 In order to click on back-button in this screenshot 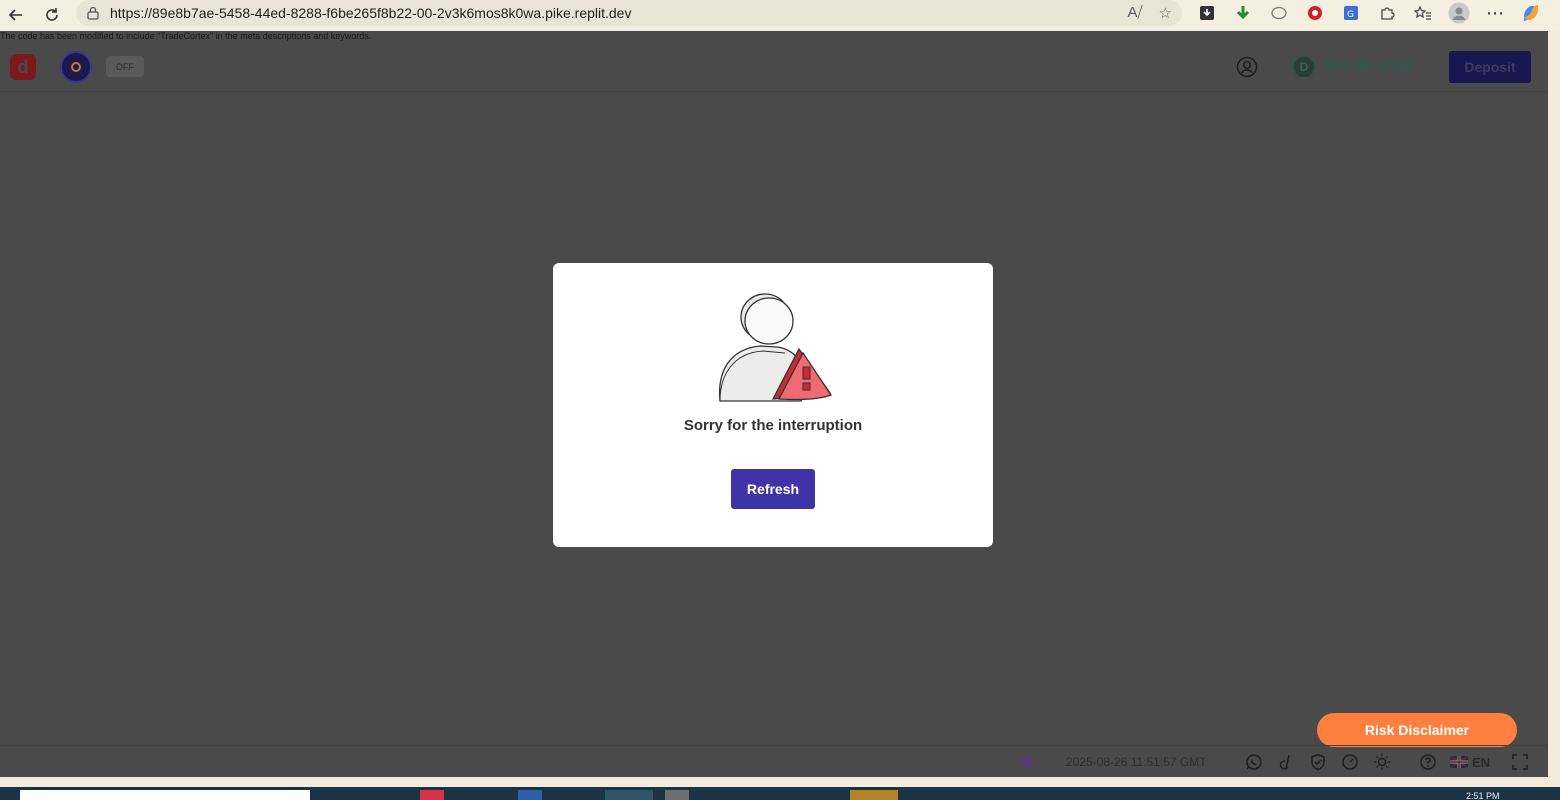, I will do `click(16, 15)`.